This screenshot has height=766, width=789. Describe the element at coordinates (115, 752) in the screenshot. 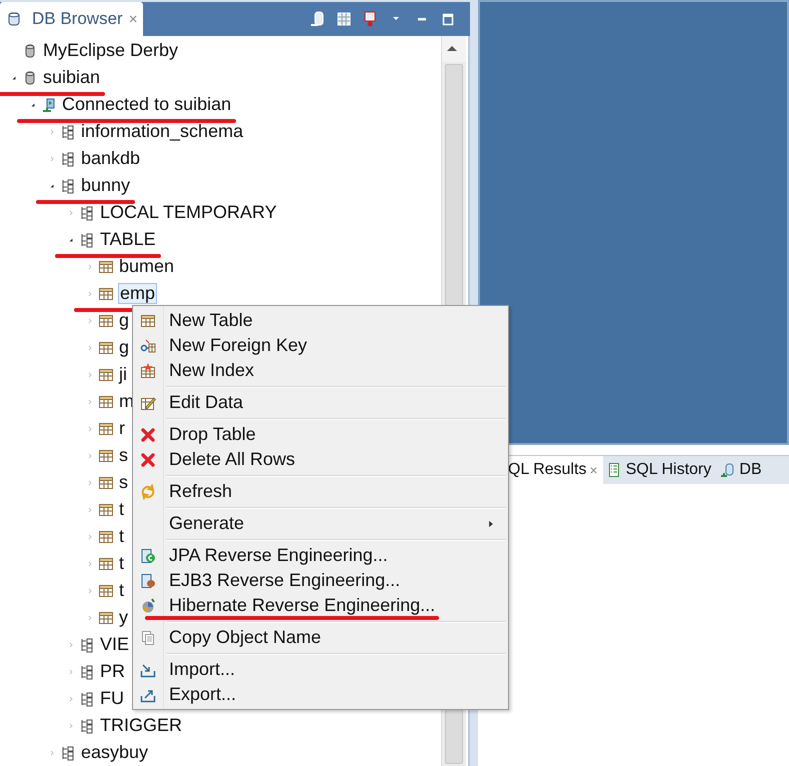

I see `tree-item: easybuy` at that location.